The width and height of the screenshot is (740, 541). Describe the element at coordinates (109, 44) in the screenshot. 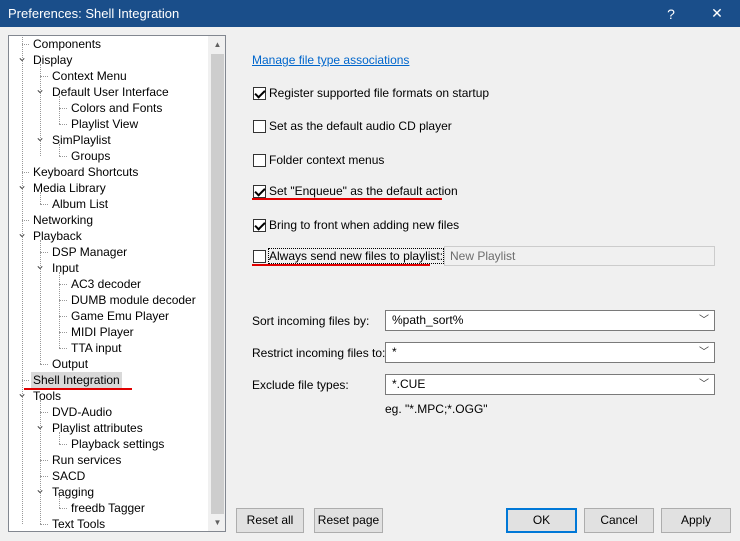

I see `tree-item: Components` at that location.